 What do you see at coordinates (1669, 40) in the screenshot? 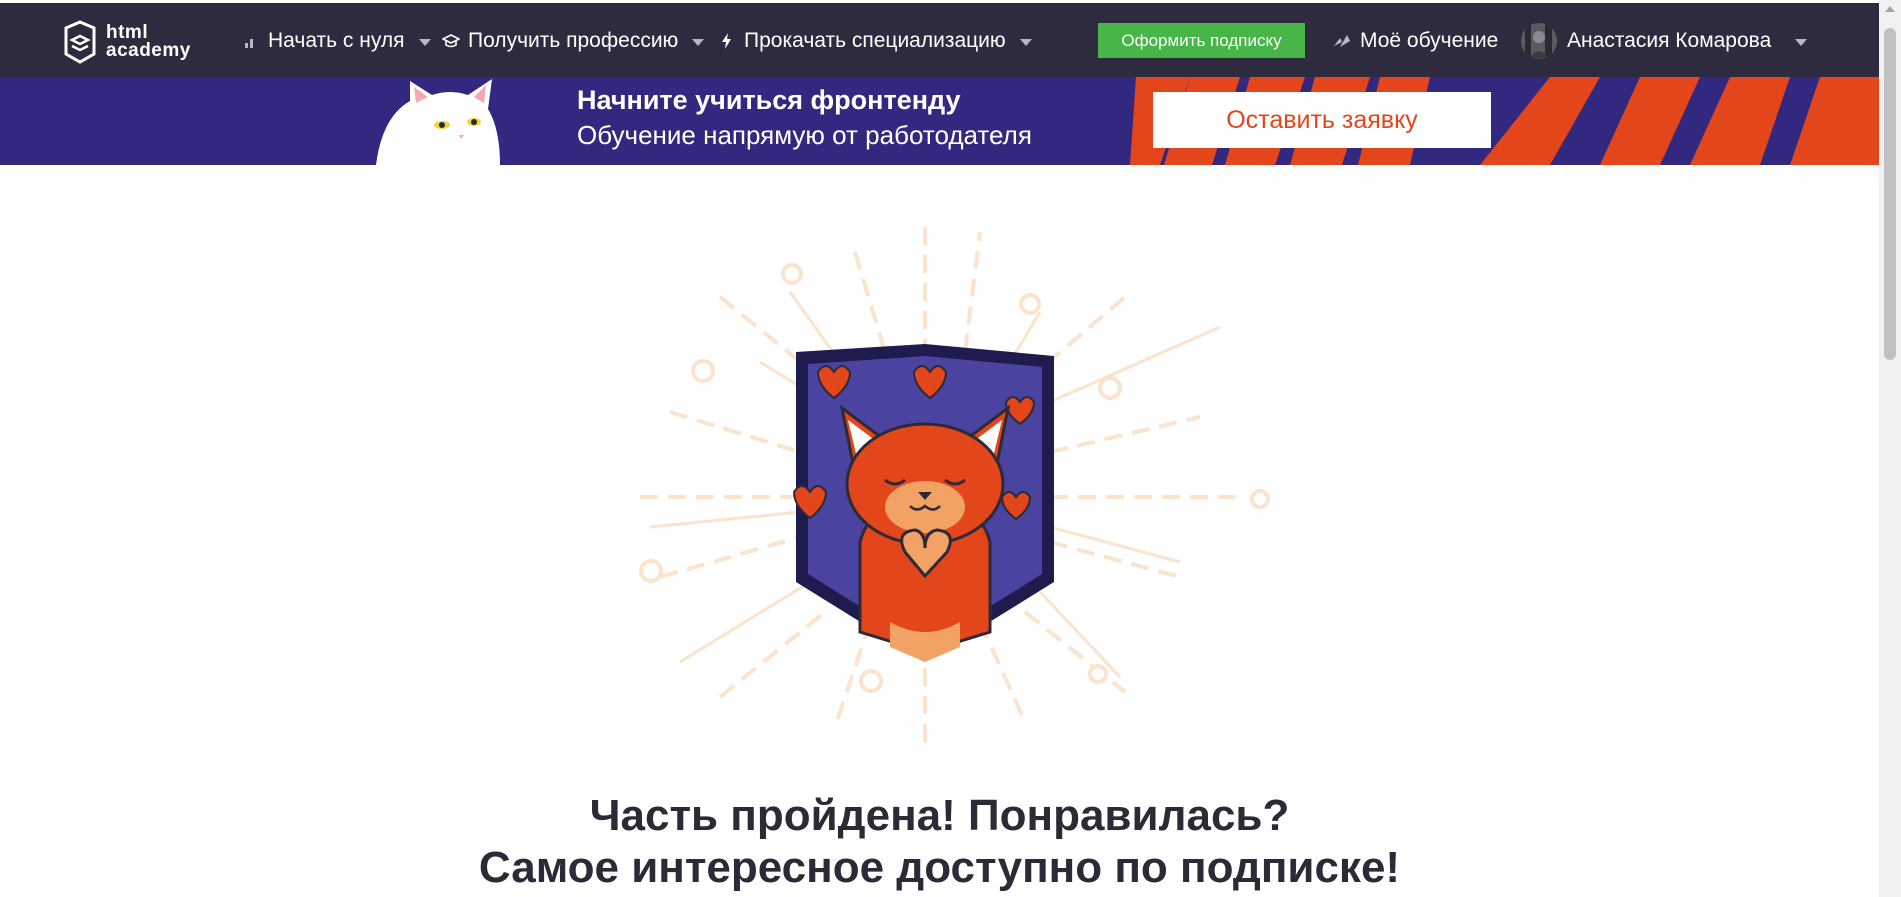
I see `user-name: Анастасия Комарова` at bounding box center [1669, 40].